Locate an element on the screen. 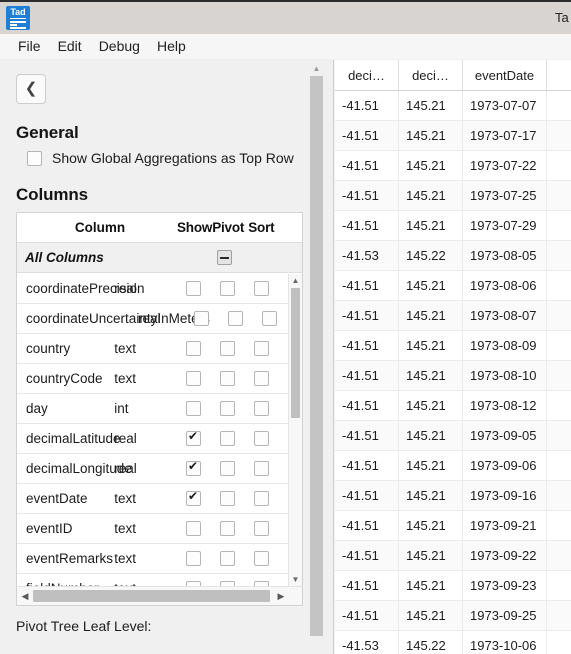  collapse-sidebar-button: ❮ is located at coordinates (31, 89).